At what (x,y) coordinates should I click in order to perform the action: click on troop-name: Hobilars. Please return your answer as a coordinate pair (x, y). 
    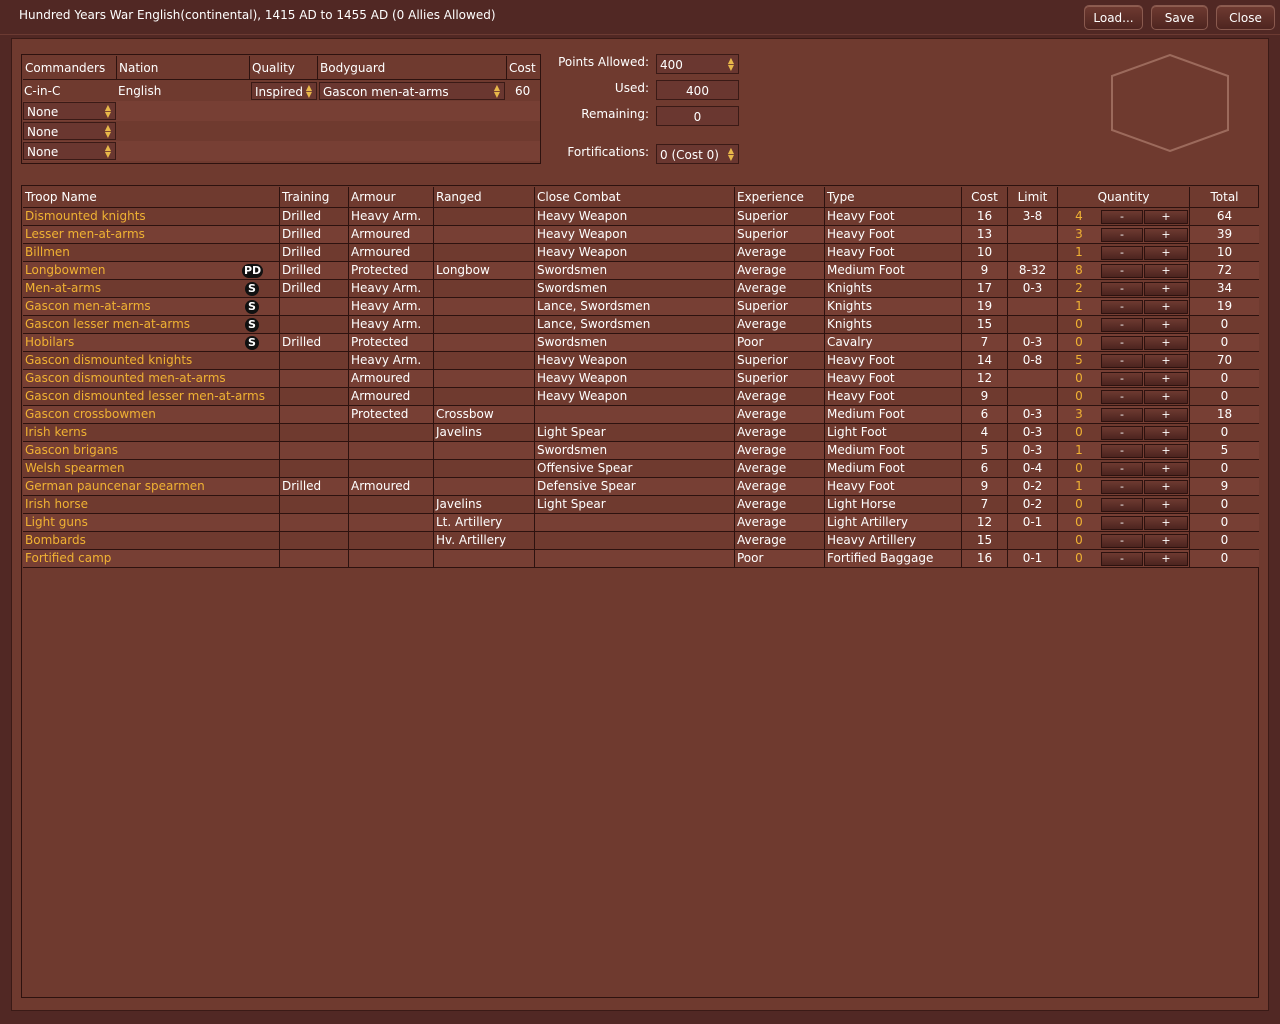
    Looking at the image, I should click on (151, 342).